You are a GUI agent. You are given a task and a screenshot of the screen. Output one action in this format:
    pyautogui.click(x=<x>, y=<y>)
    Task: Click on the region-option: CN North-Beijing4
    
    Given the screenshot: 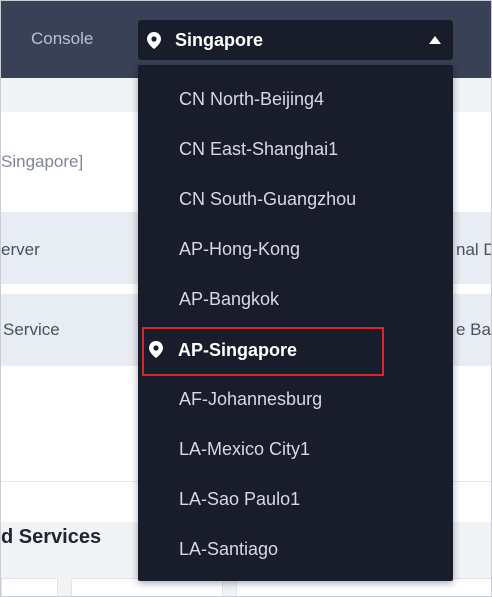 What is the action you would take?
    pyautogui.click(x=295, y=100)
    